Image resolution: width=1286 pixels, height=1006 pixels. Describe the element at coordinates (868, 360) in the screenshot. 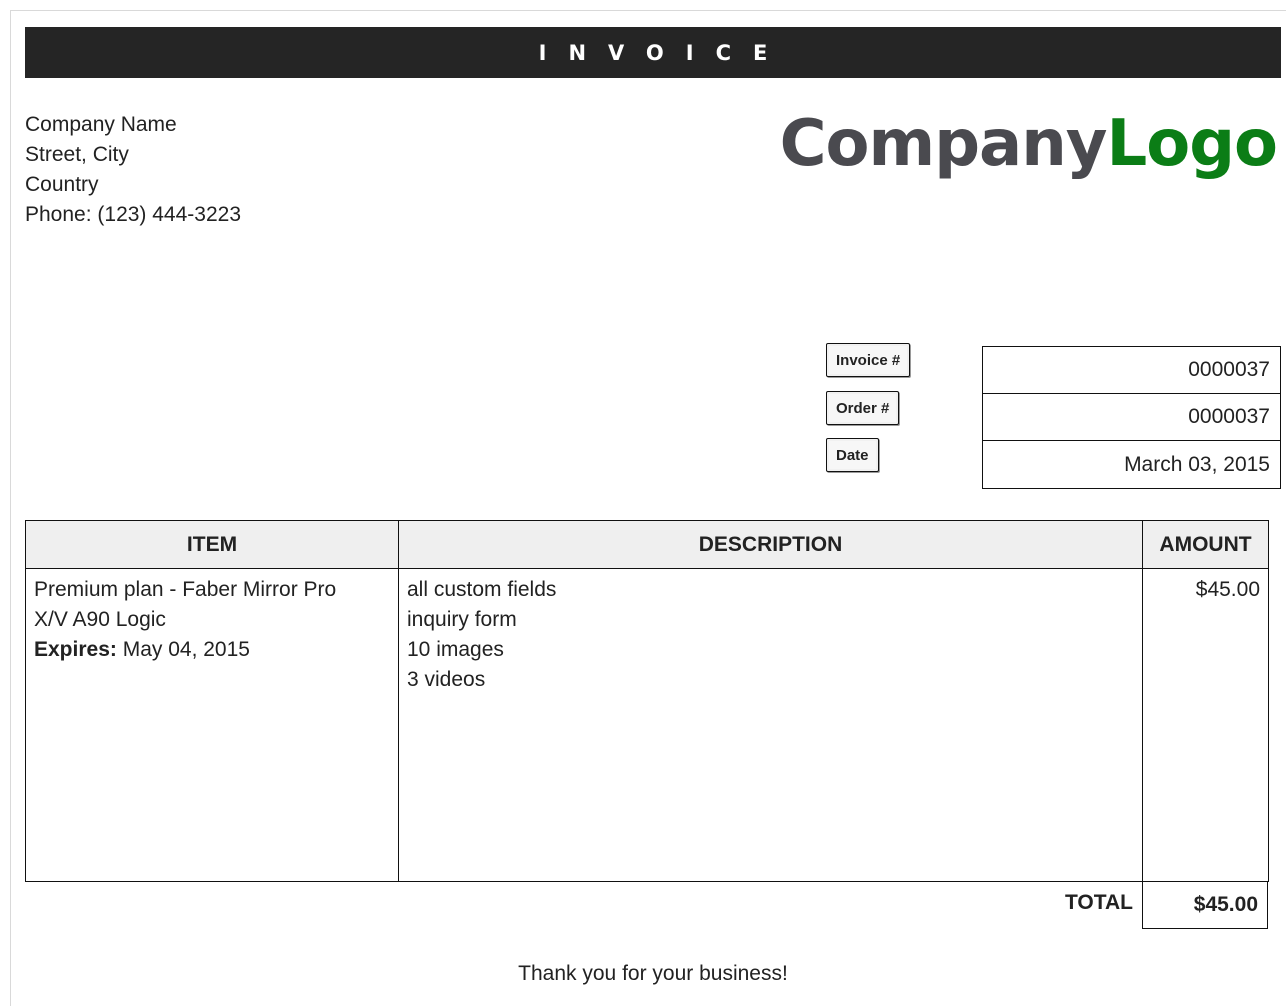

I see `invoice-number-label: Invoice #` at that location.